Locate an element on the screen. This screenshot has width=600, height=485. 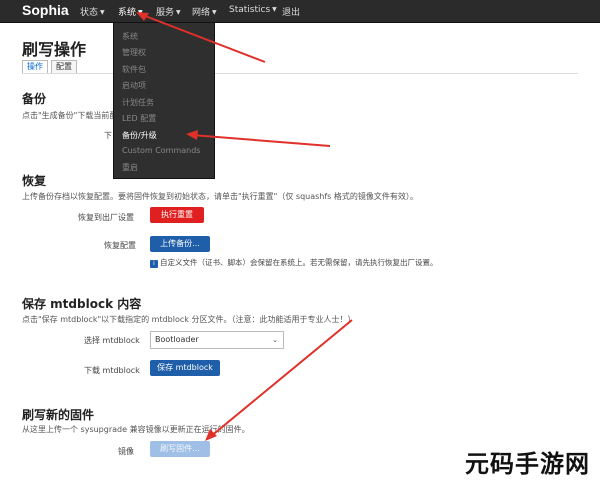
menu-item-packages: 软件包 is located at coordinates (134, 69).